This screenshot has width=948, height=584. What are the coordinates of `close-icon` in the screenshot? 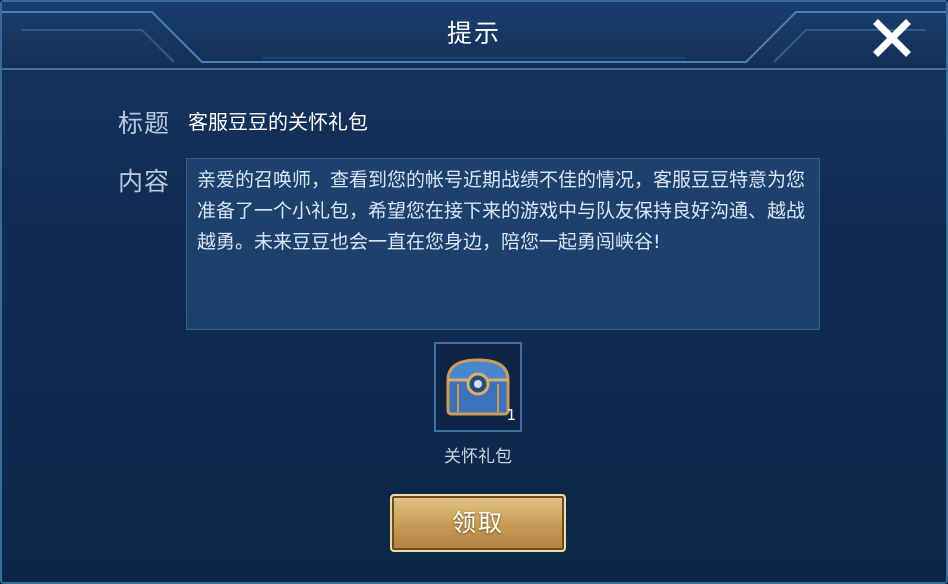 It's located at (892, 38).